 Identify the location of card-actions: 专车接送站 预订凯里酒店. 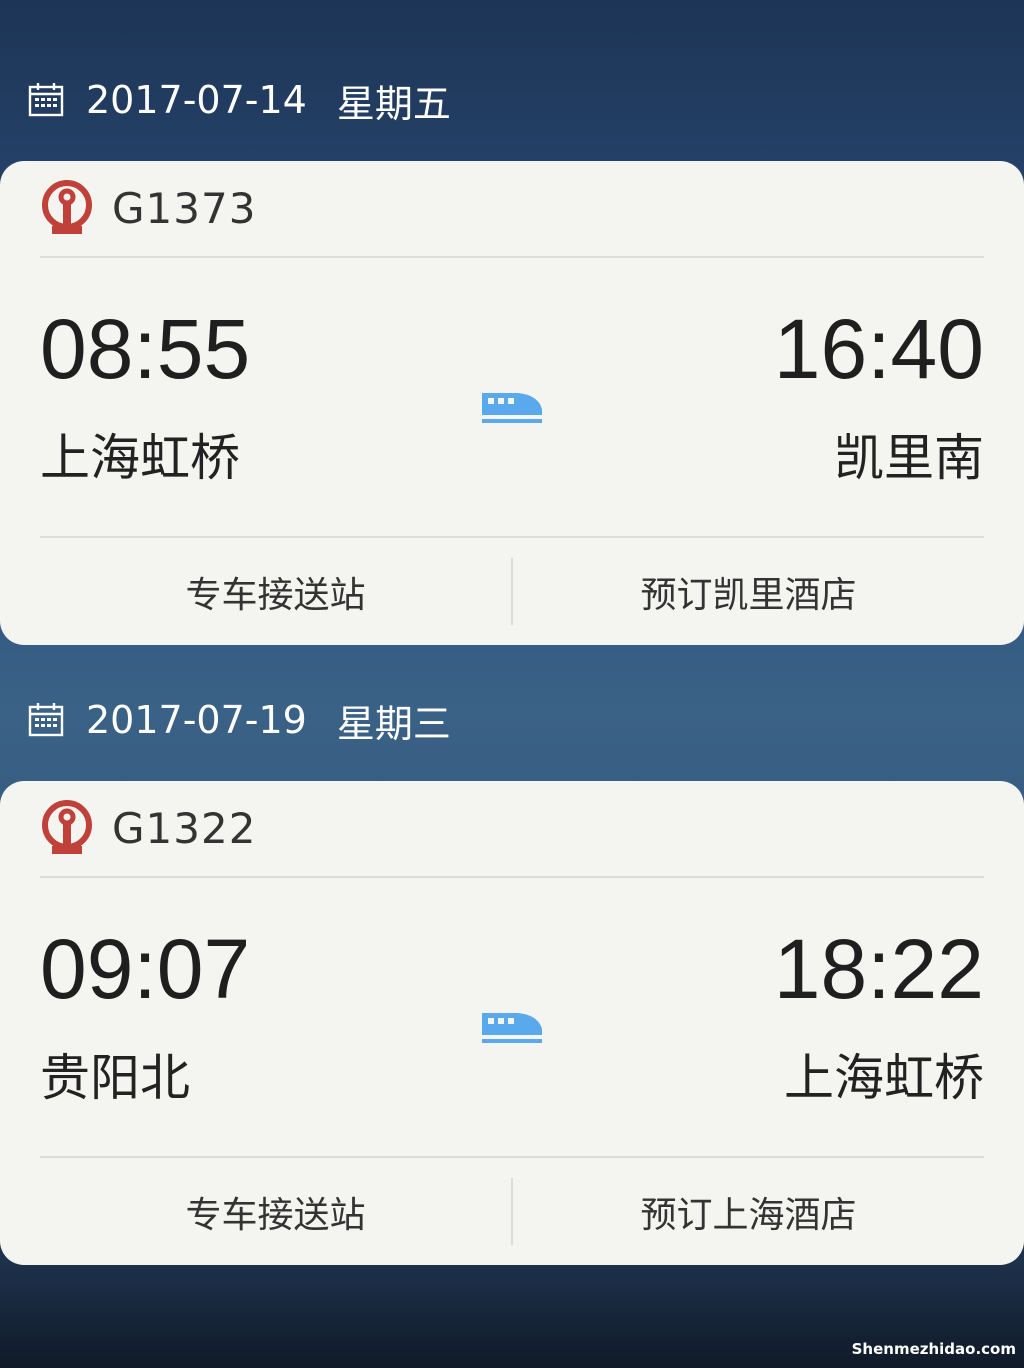
(512, 591).